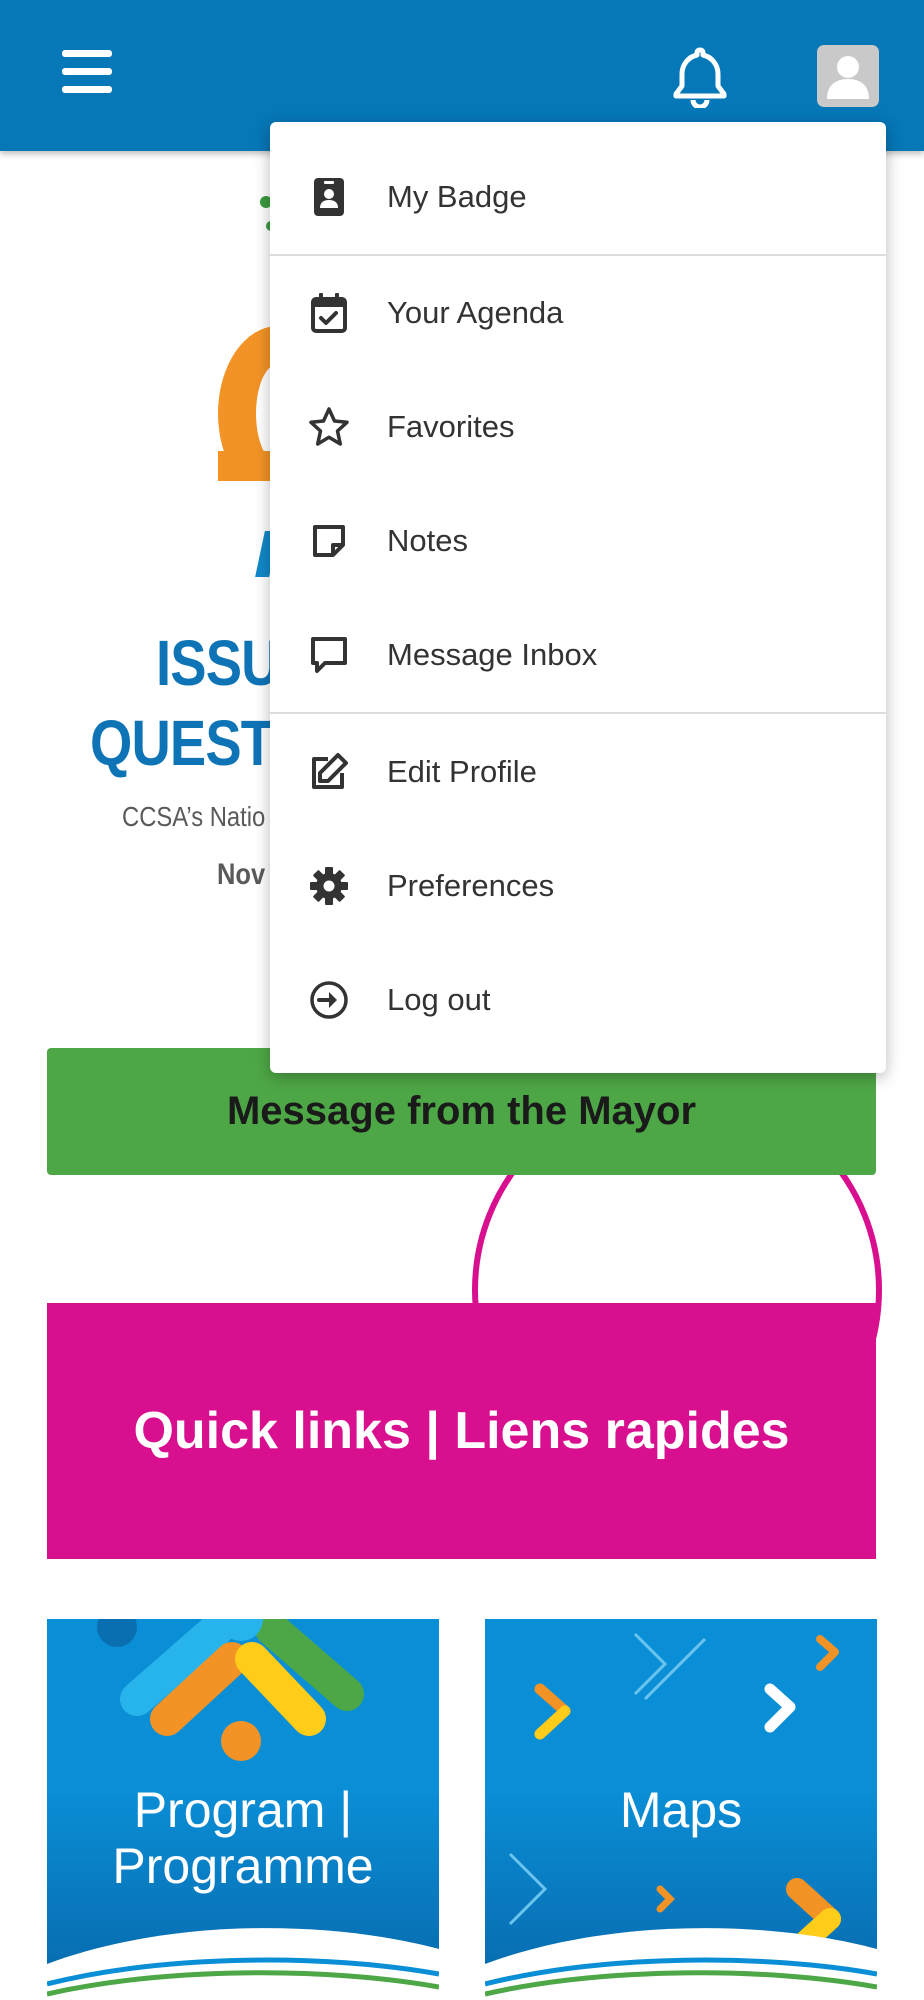 The height and width of the screenshot is (2000, 924). Describe the element at coordinates (457, 196) in the screenshot. I see `menu-item-label: My Badge` at that location.